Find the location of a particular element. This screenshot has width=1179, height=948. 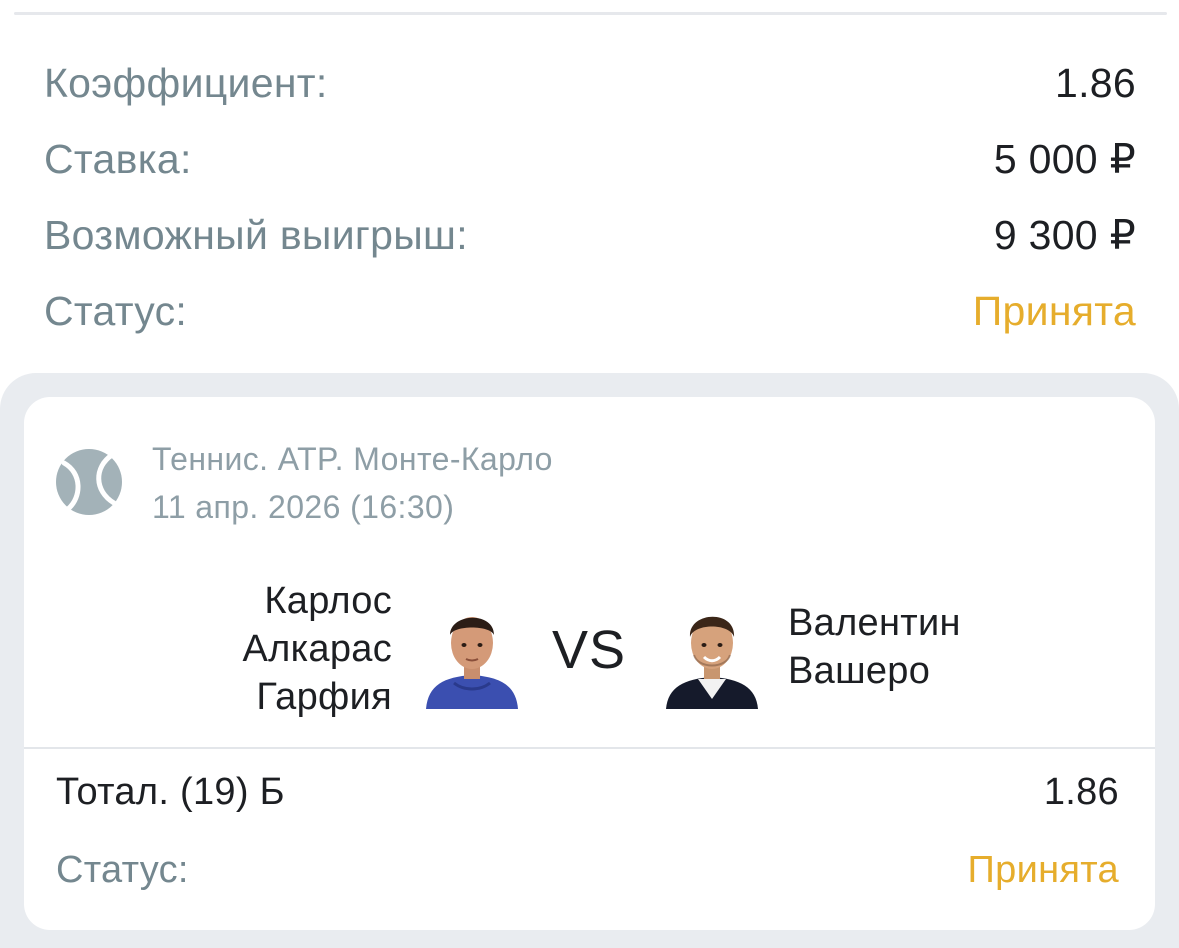

player-left-name-line: Алкарас is located at coordinates (317, 649).